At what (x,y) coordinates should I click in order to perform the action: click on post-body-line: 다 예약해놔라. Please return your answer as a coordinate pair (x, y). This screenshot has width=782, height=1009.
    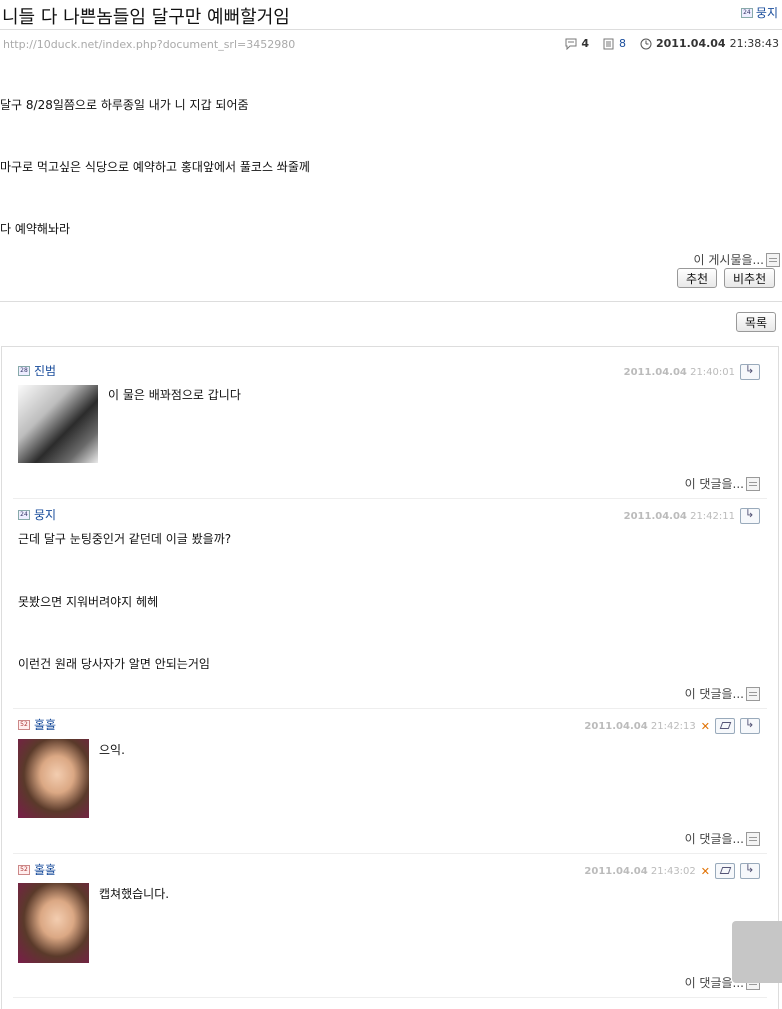
    Looking at the image, I should click on (35, 229).